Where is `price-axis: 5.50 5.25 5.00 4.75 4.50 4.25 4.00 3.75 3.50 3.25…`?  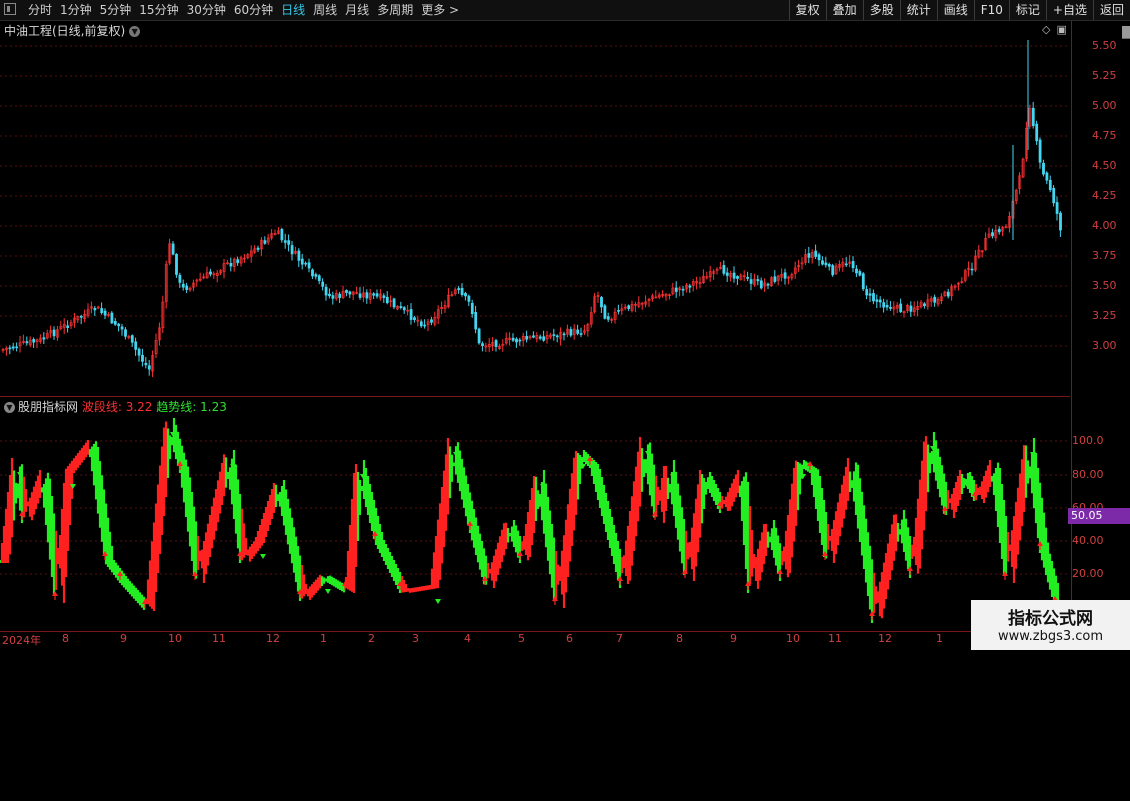 price-axis: 5.50 5.25 5.00 4.75 4.50 4.25 4.00 3.75 3.50 3.25… is located at coordinates (1100, 326).